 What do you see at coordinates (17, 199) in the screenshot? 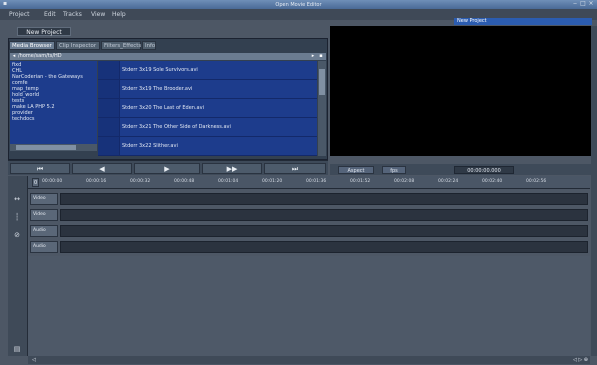
I see `arrow-tool-icon: ↔` at bounding box center [17, 199].